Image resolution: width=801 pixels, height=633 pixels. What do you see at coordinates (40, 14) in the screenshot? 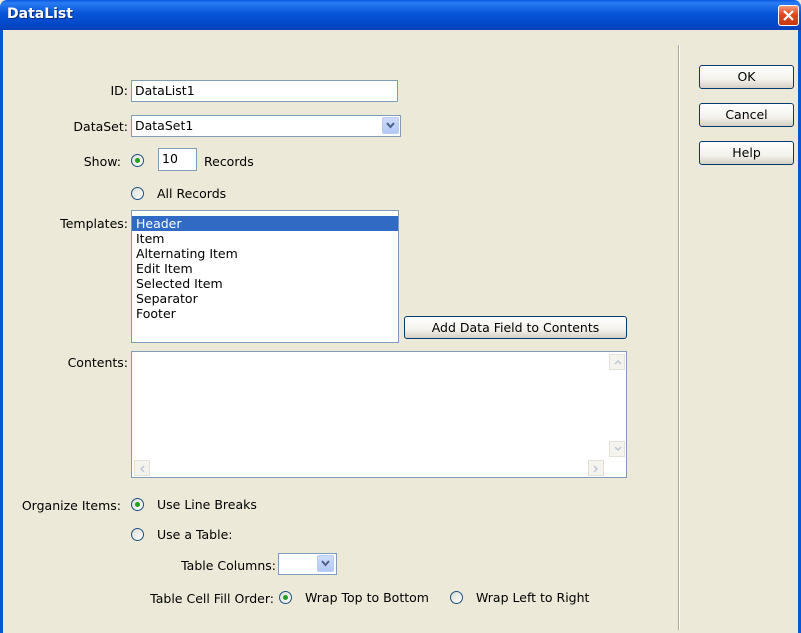
I see `window-title: DataList` at bounding box center [40, 14].